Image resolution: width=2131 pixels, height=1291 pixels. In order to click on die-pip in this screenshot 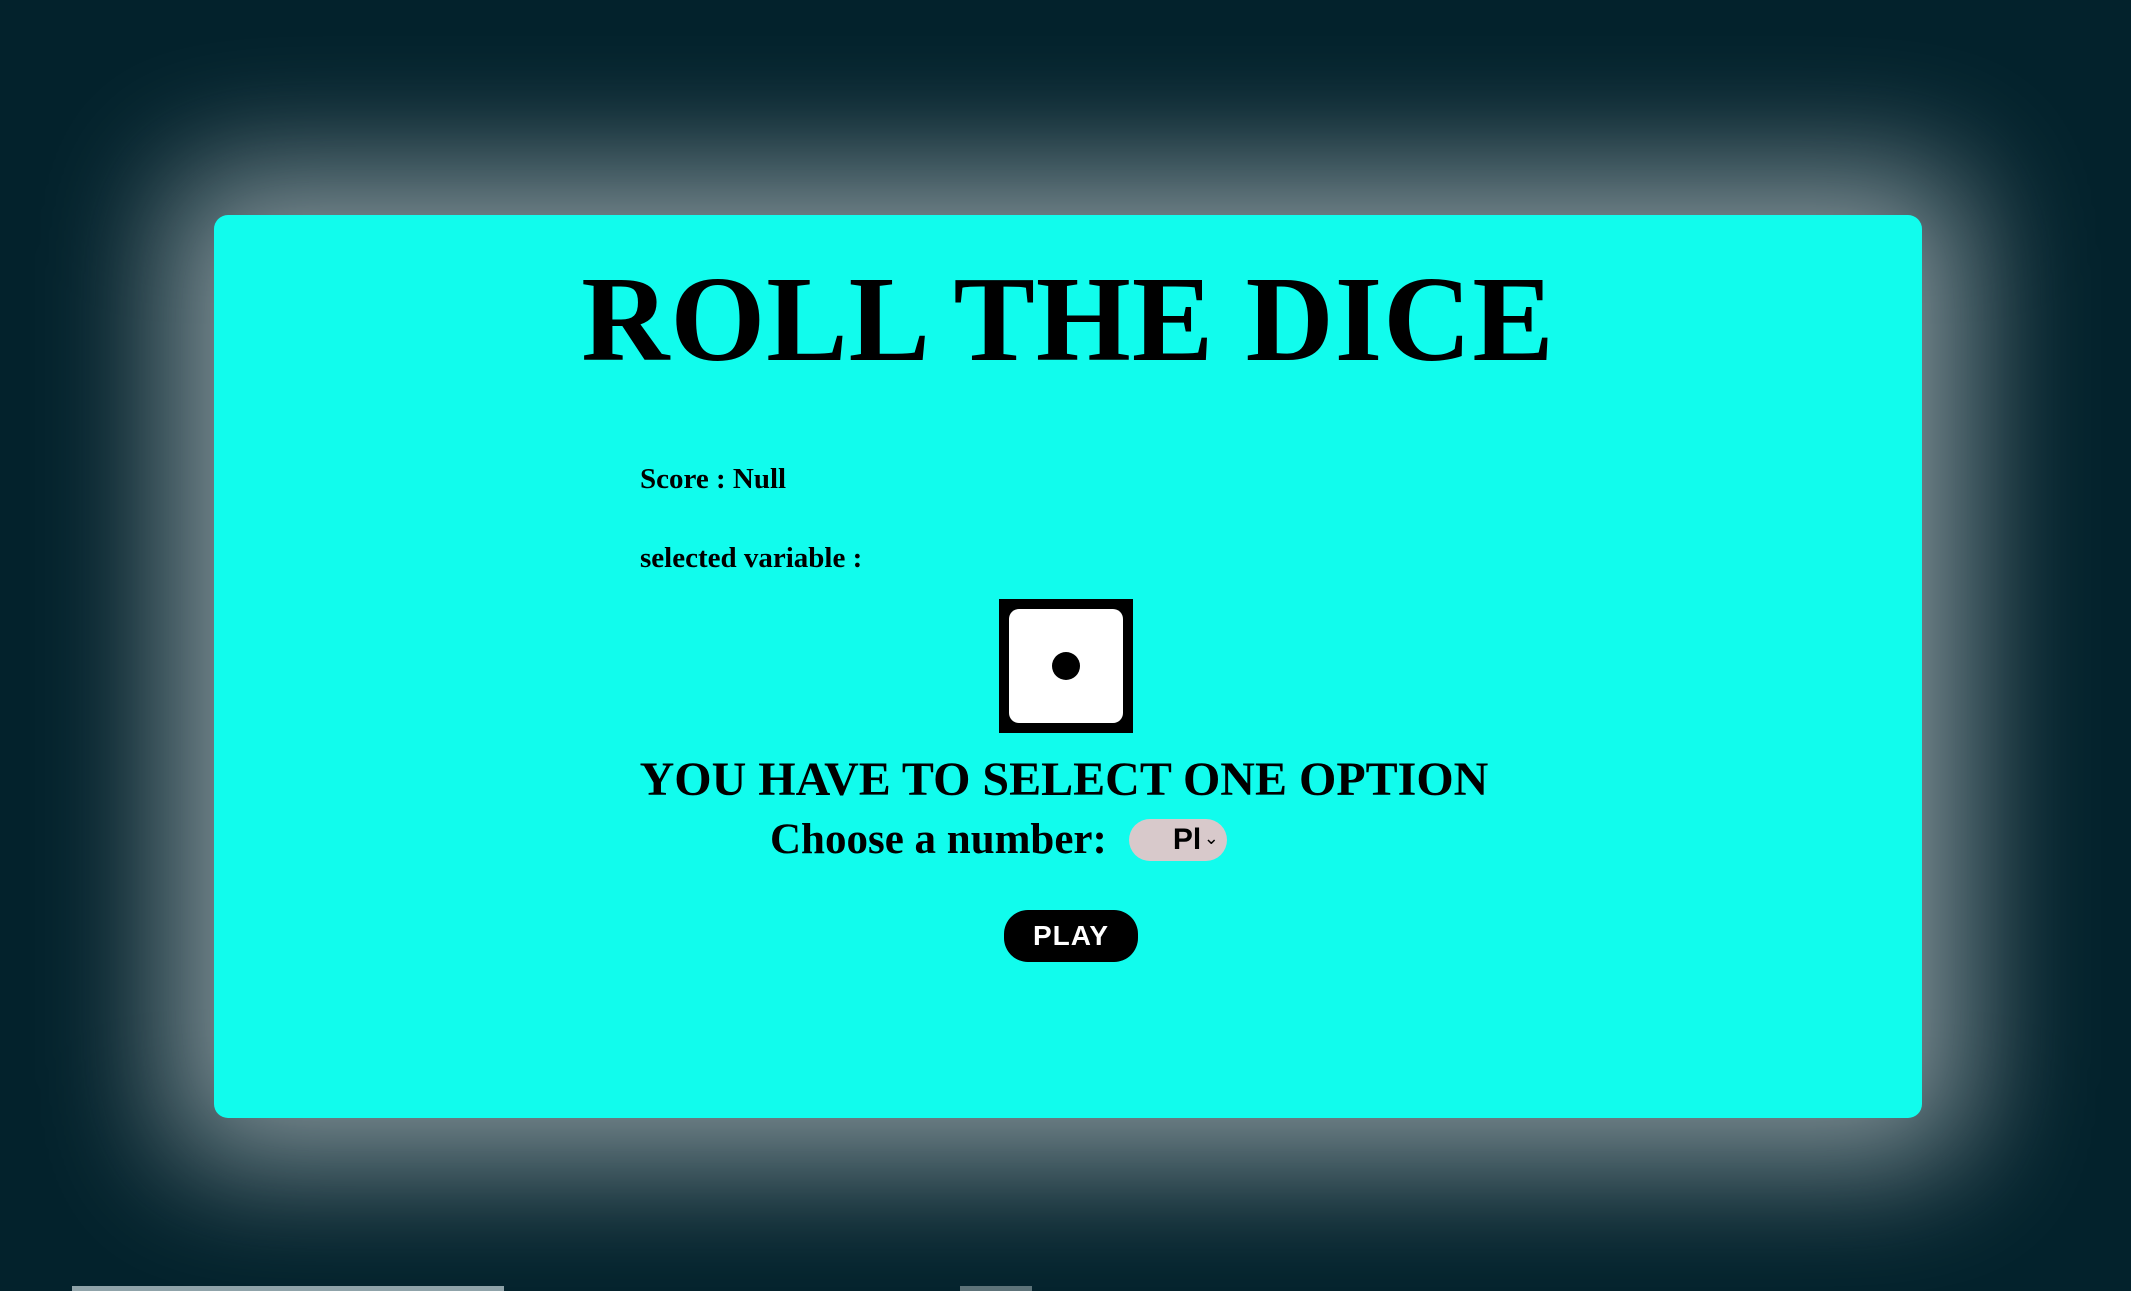, I will do `click(1066, 666)`.